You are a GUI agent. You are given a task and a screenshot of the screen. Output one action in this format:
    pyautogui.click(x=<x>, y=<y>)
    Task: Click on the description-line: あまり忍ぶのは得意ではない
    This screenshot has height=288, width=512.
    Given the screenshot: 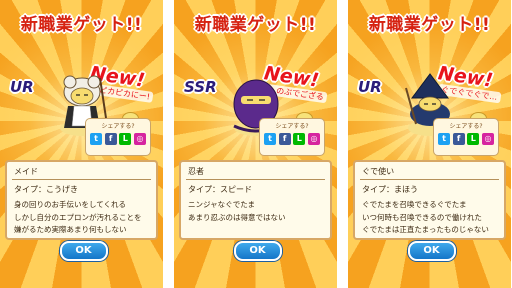 What is the action you would take?
    pyautogui.click(x=237, y=217)
    